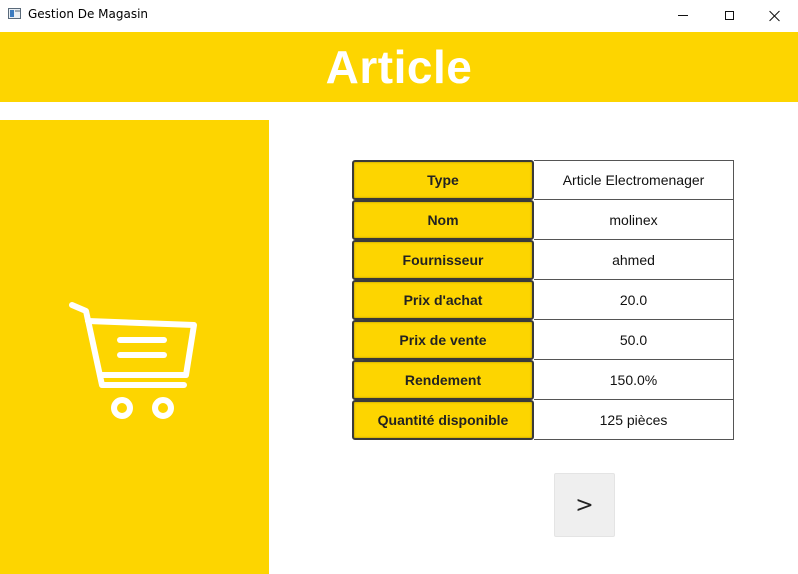 This screenshot has height=574, width=798. I want to click on row-value: 125 pièces, so click(634, 420).